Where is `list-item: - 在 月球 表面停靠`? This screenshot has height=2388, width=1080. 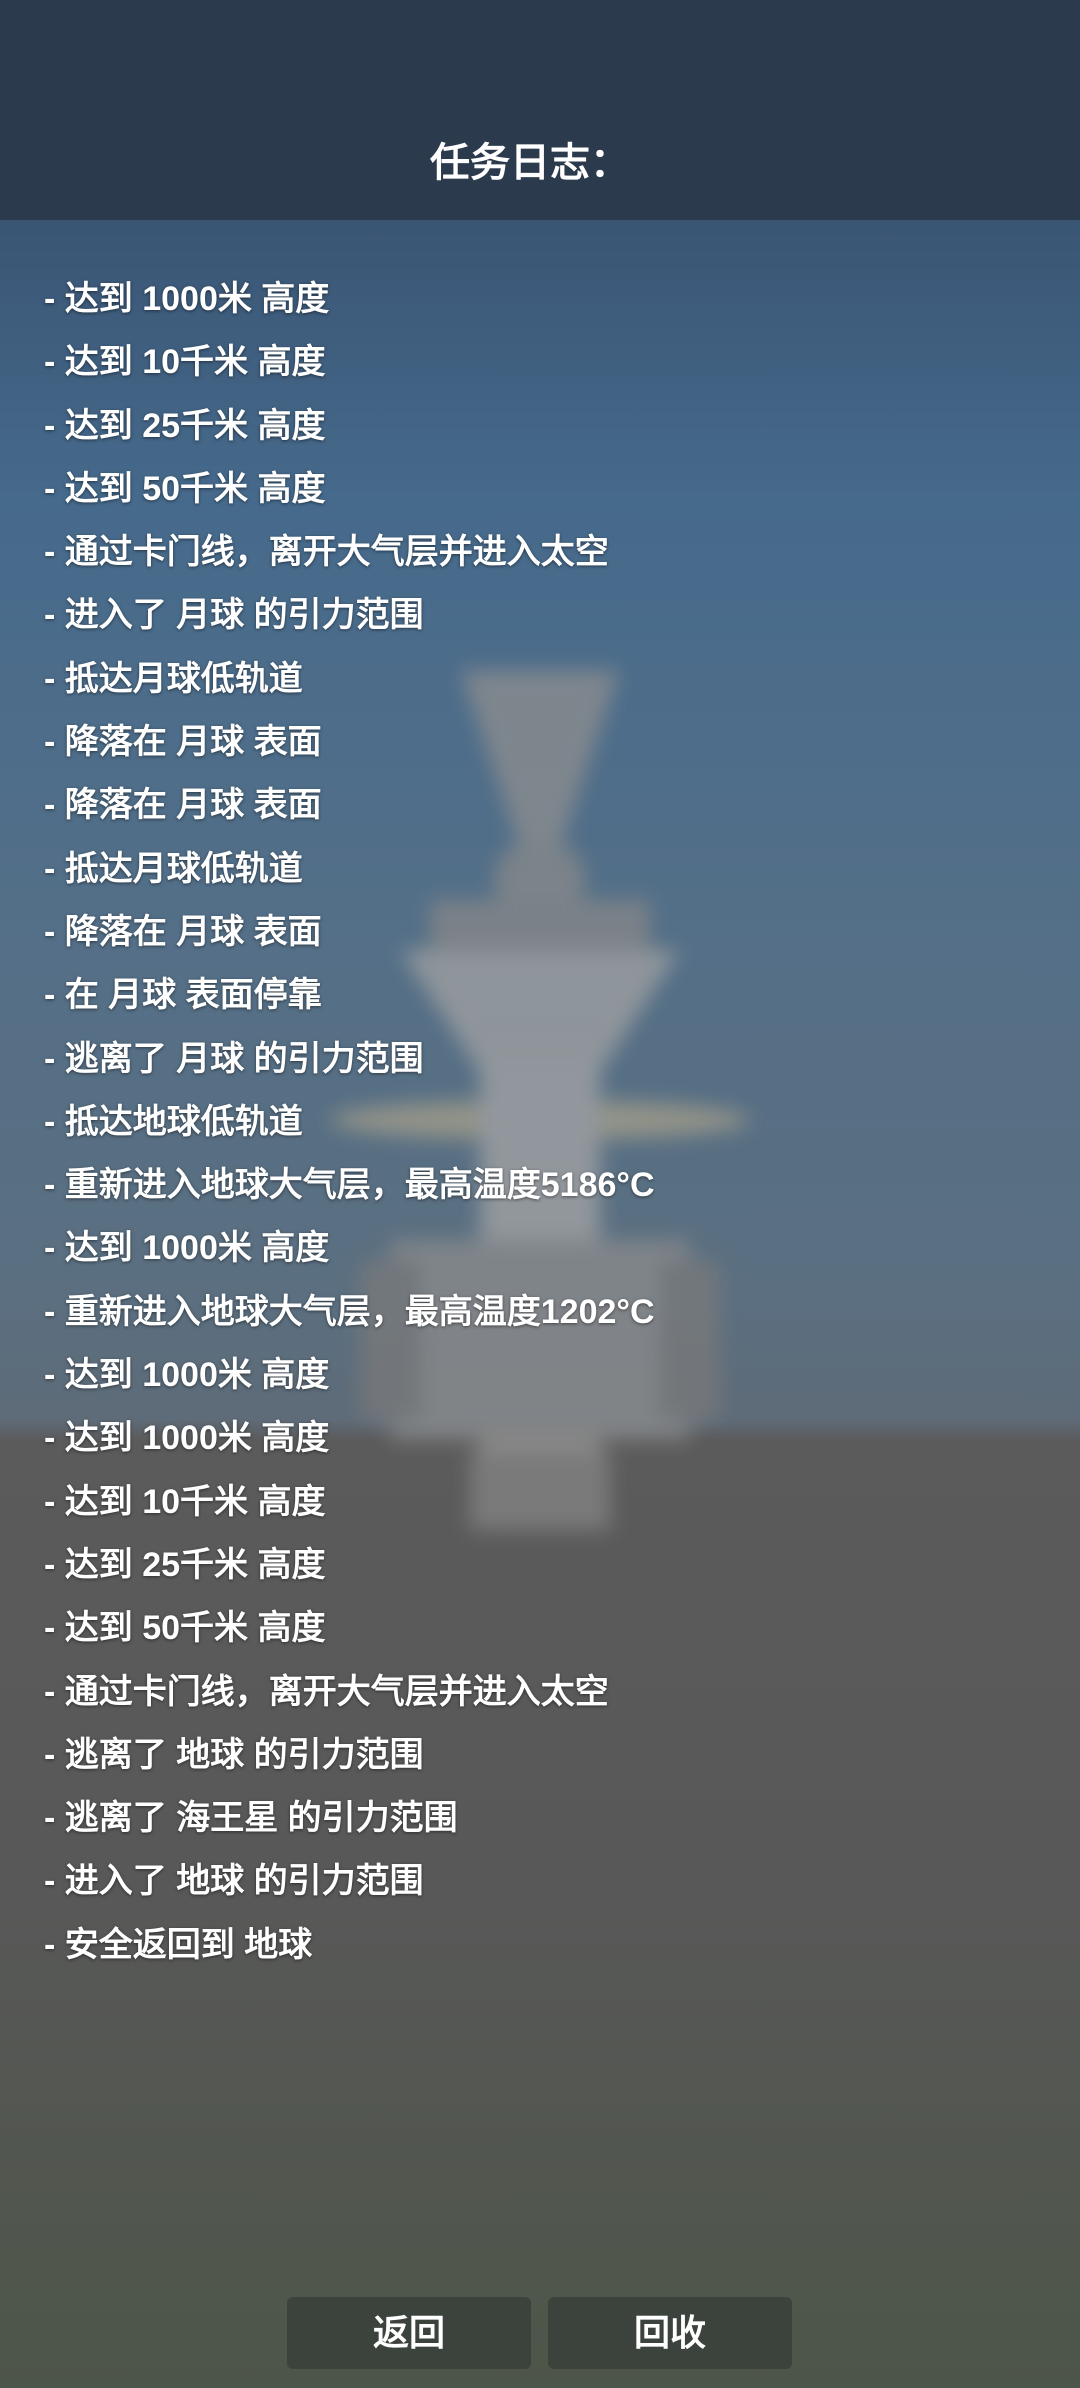 list-item: - 在 月球 表面停靠 is located at coordinates (183, 995).